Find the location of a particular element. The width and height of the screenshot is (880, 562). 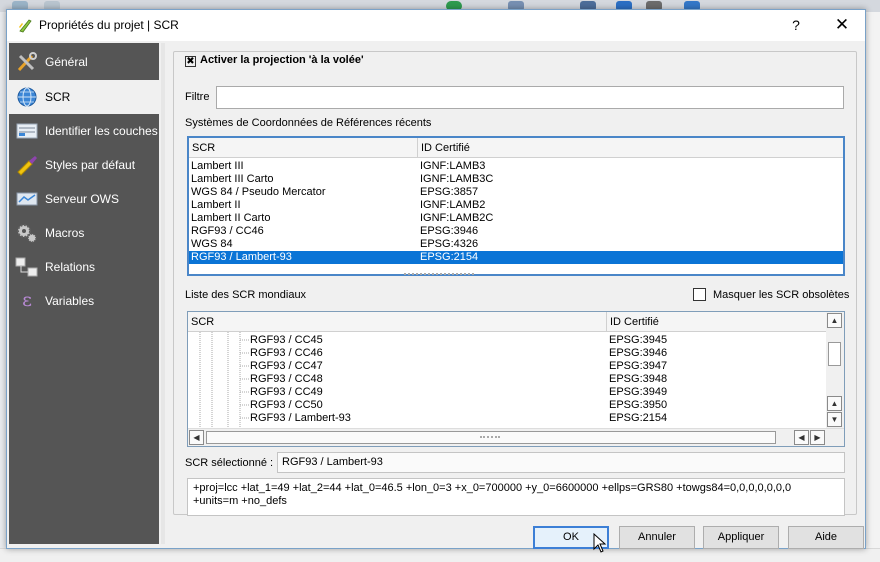

scroll-down-icon: ▼ is located at coordinates (834, 419).